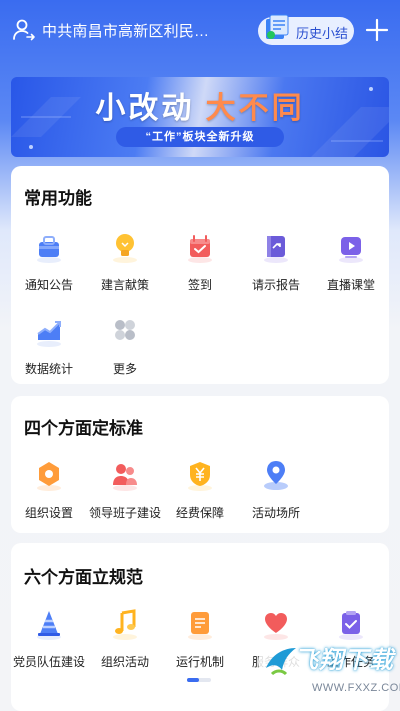 The width and height of the screenshot is (400, 711). I want to click on cone-icon, so click(49, 624).